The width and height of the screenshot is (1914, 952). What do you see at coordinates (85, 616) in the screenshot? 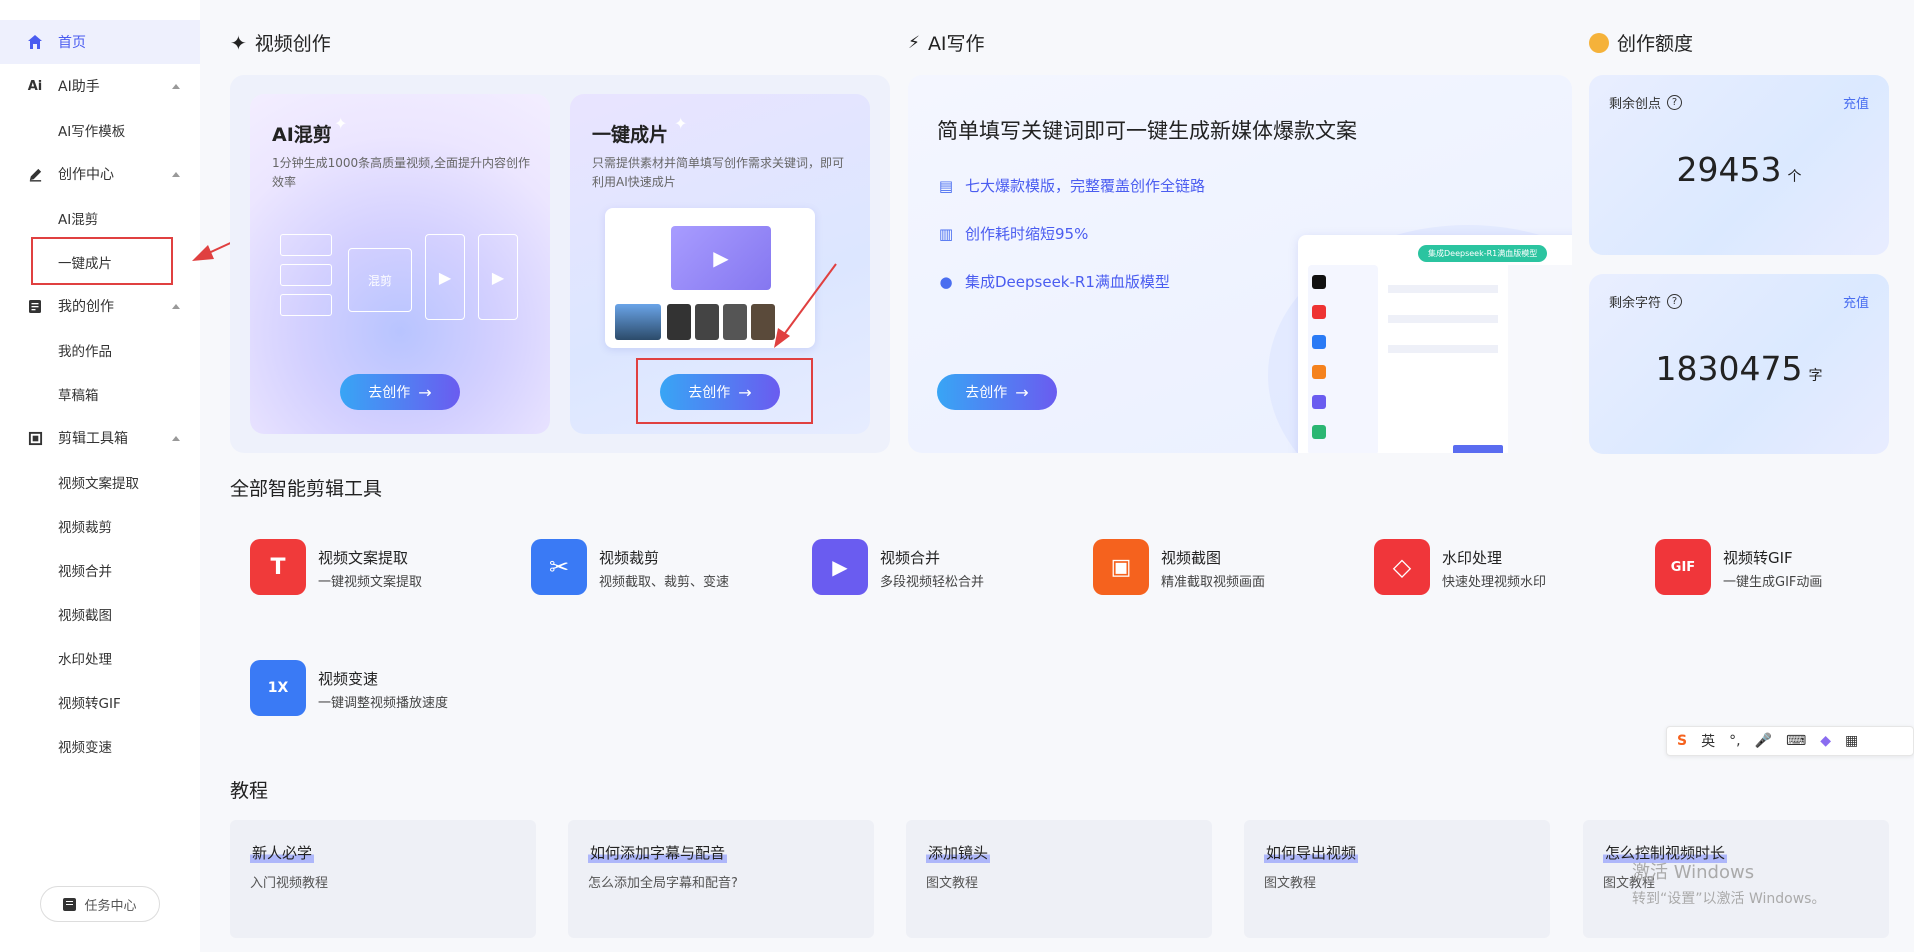
I see `sidebar-item-label: 视频截图` at bounding box center [85, 616].